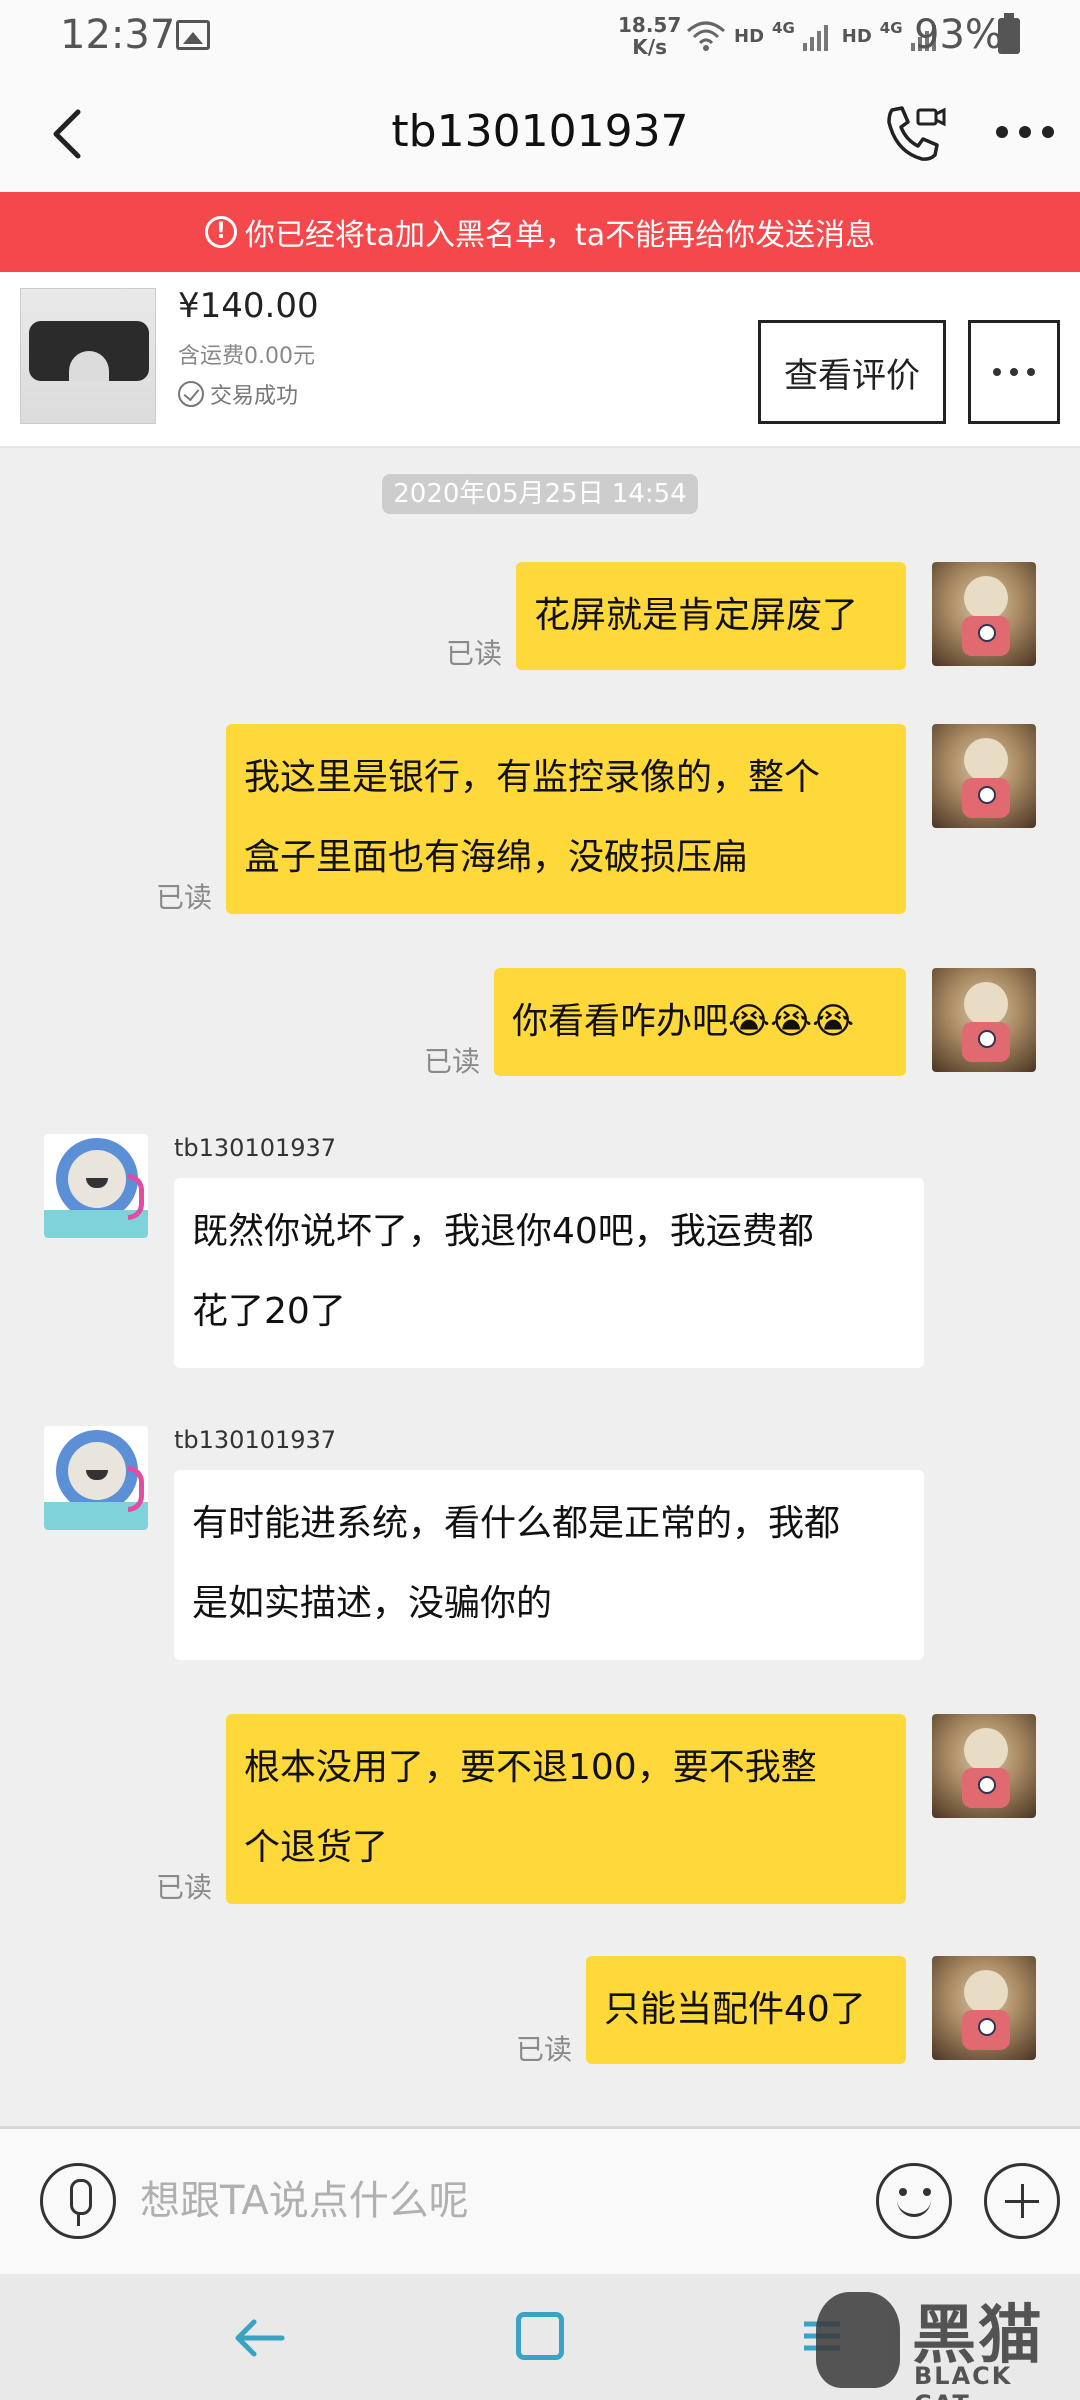  Describe the element at coordinates (1014, 372) in the screenshot. I see `product-more-button` at that location.